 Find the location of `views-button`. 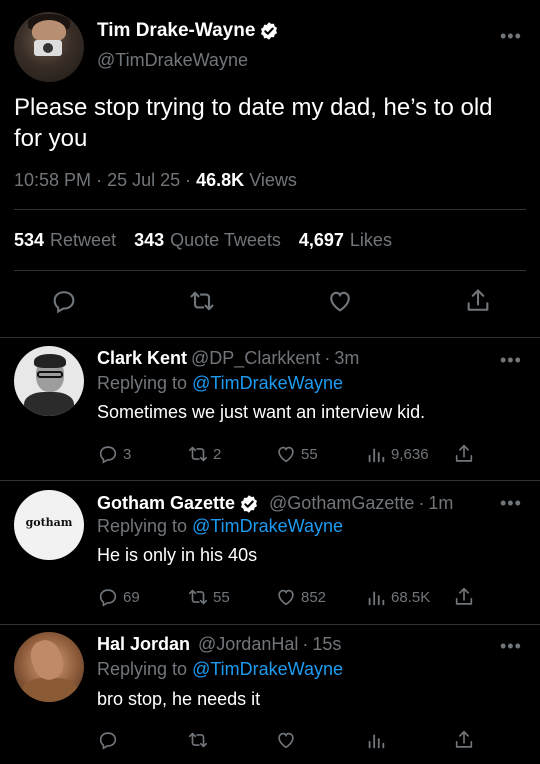

views-button is located at coordinates (378, 740).